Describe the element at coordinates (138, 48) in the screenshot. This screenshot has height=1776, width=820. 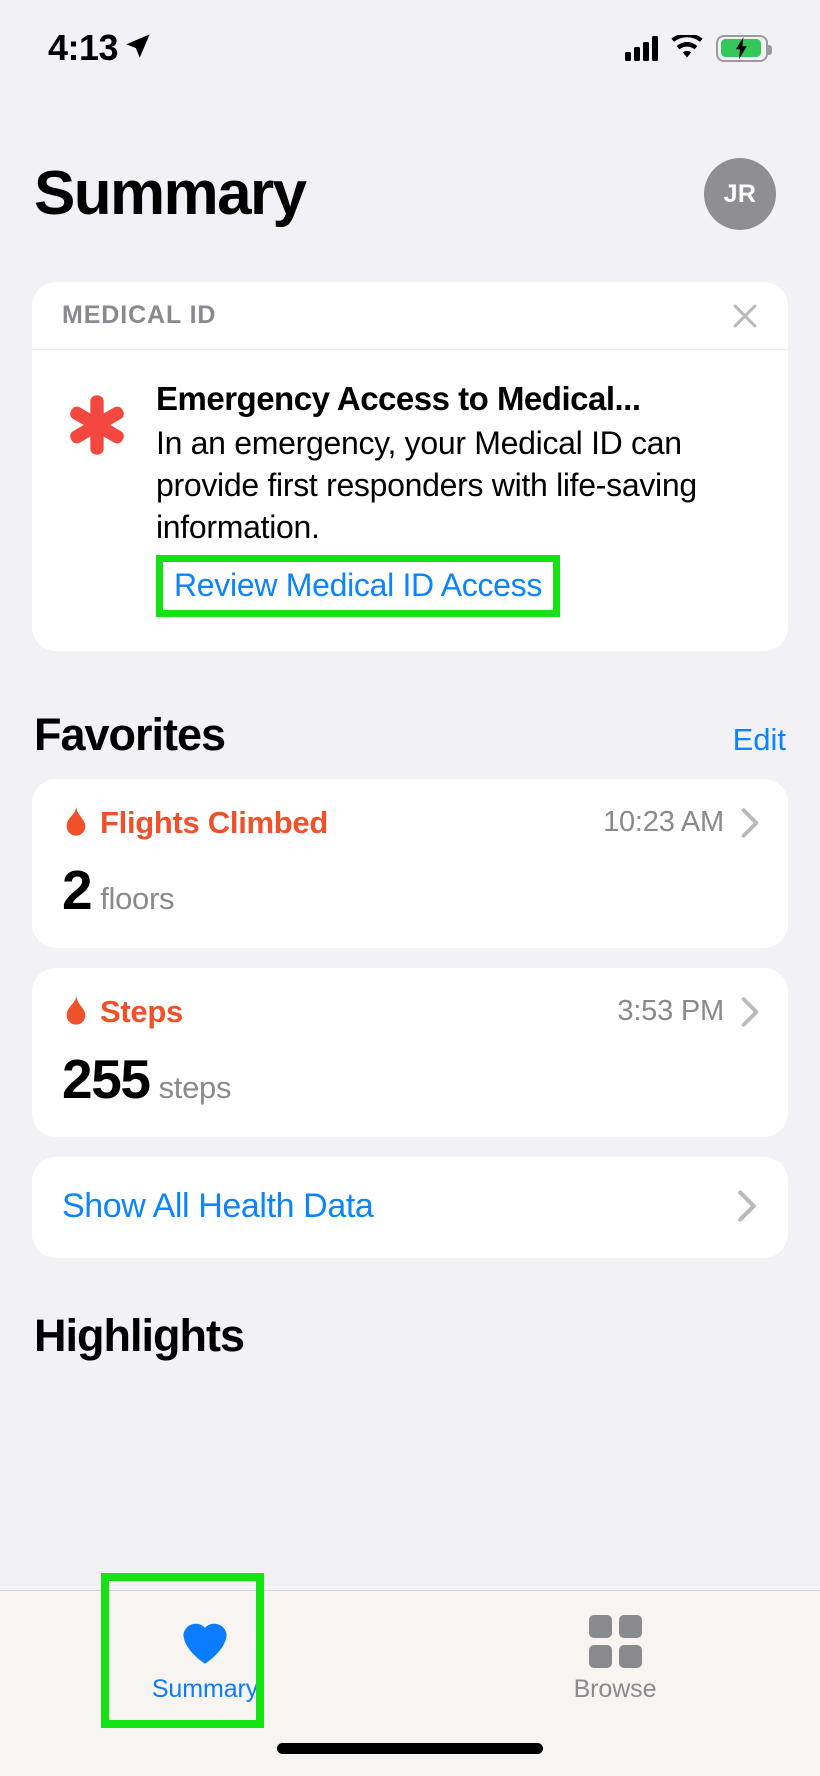
I see `location-arrow-icon` at that location.